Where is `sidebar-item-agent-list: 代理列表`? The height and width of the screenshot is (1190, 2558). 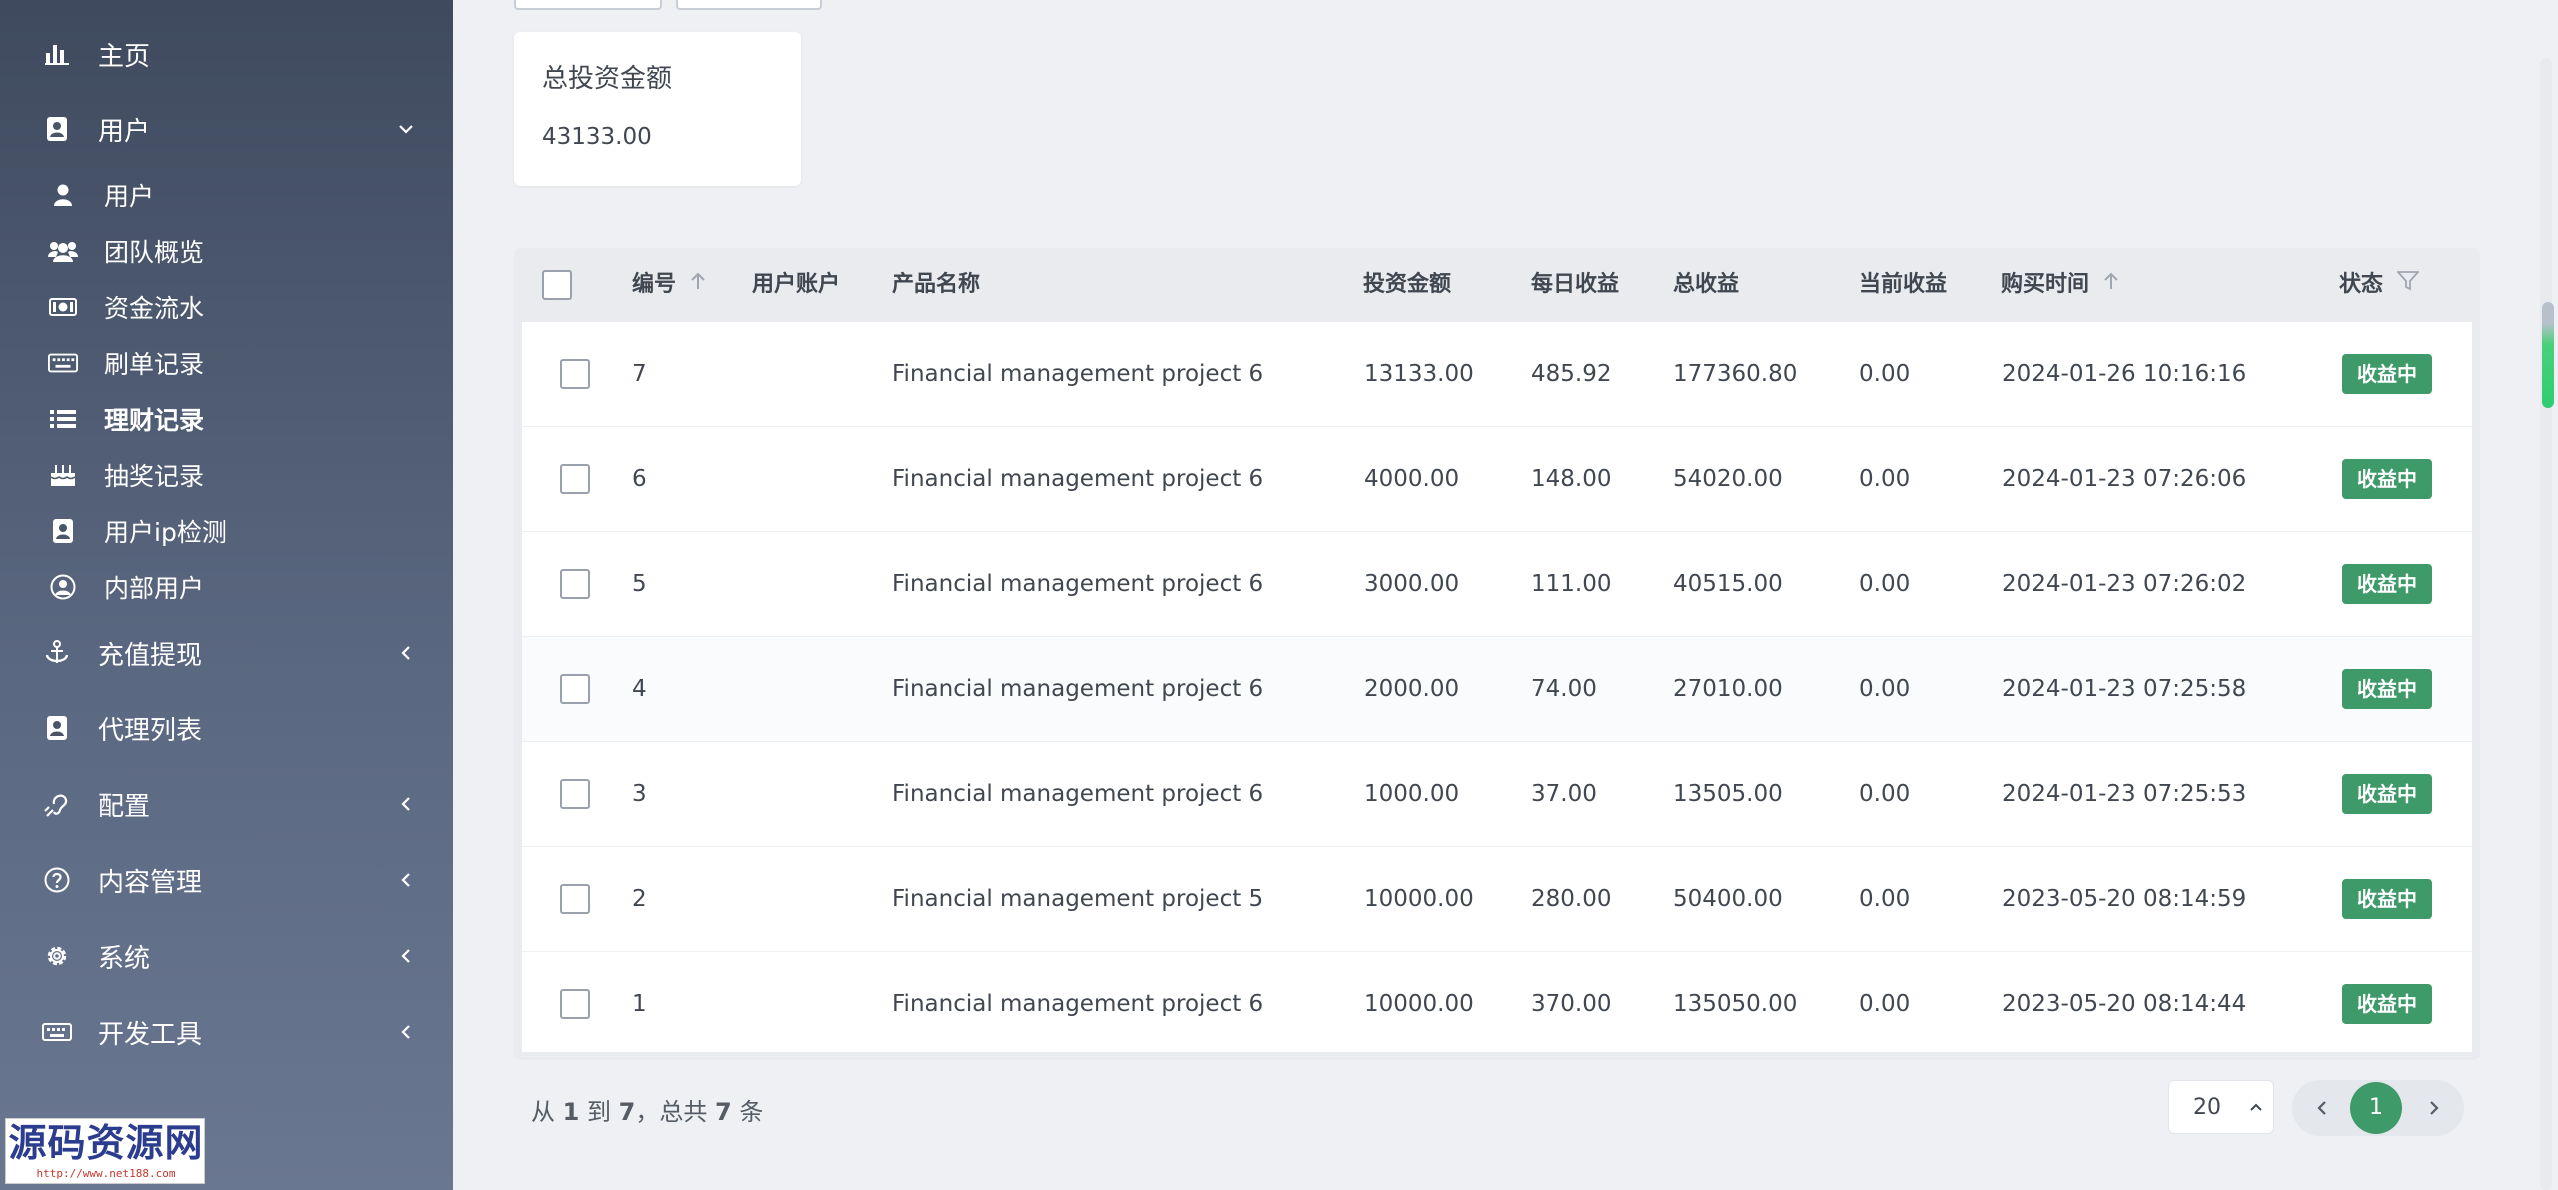 sidebar-item-agent-list: 代理列表 is located at coordinates (226, 728).